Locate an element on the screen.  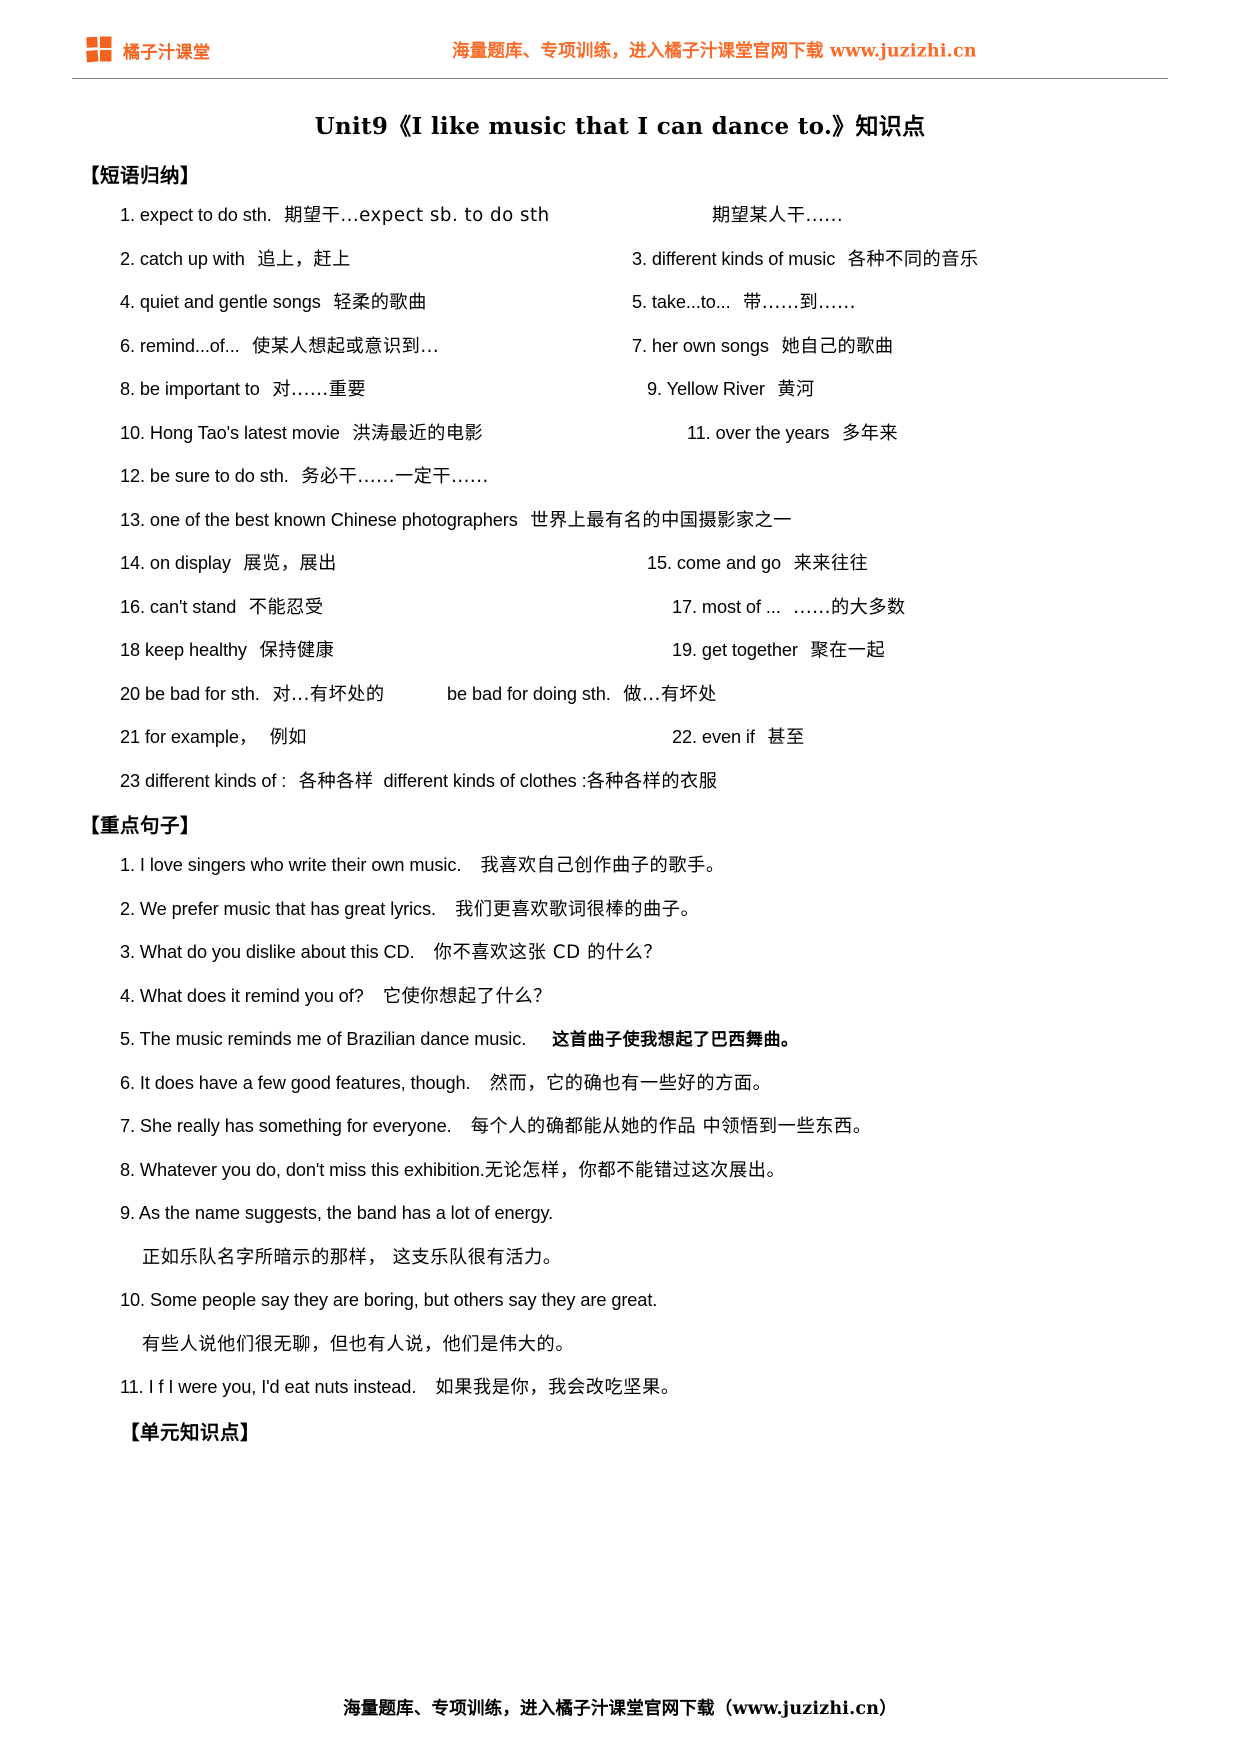
brand: 橘子汁课堂 is located at coordinates (148, 50).